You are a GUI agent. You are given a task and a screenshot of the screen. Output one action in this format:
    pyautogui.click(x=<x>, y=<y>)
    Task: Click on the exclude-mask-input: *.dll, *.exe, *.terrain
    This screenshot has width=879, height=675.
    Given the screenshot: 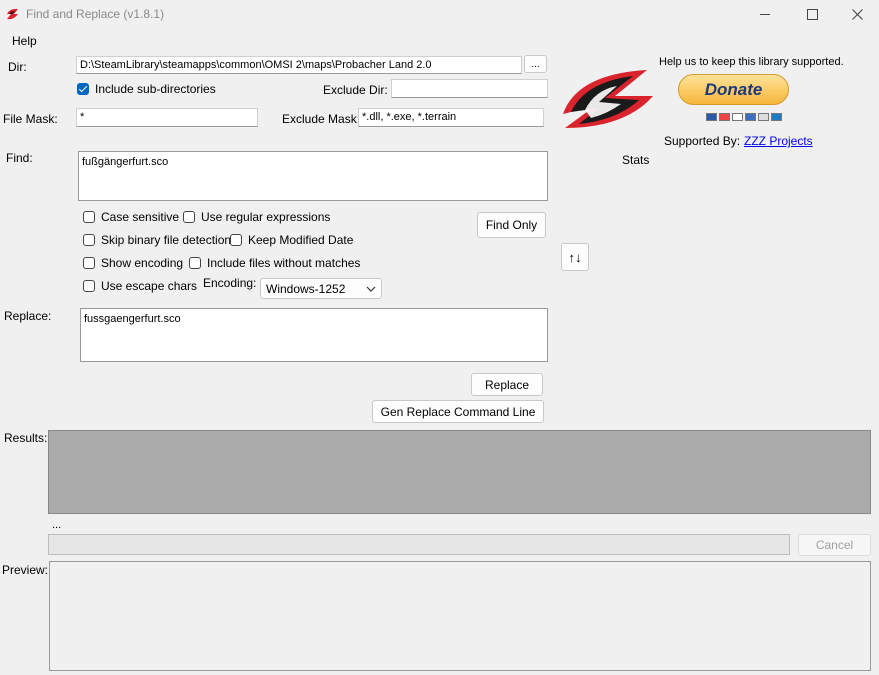 What is the action you would take?
    pyautogui.click(x=451, y=117)
    